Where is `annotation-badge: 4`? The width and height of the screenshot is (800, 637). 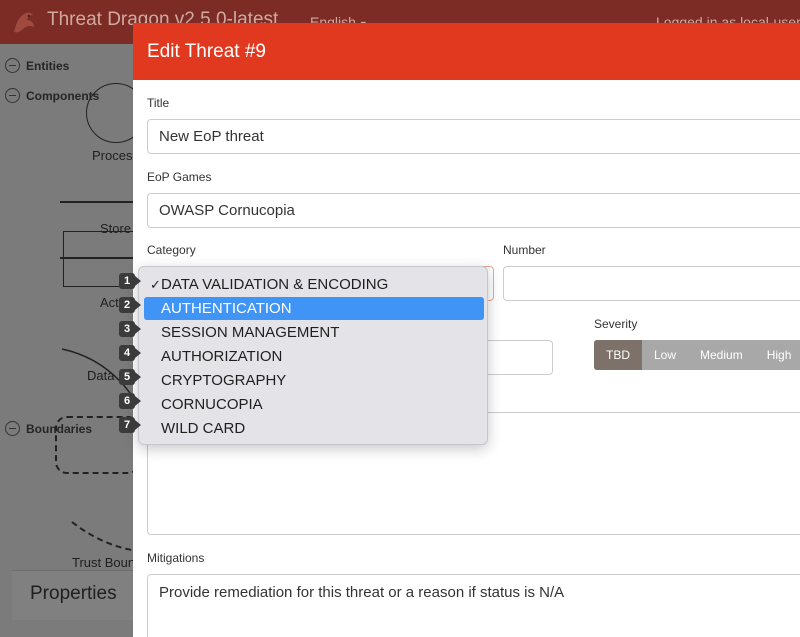
annotation-badge: 4 is located at coordinates (130, 353).